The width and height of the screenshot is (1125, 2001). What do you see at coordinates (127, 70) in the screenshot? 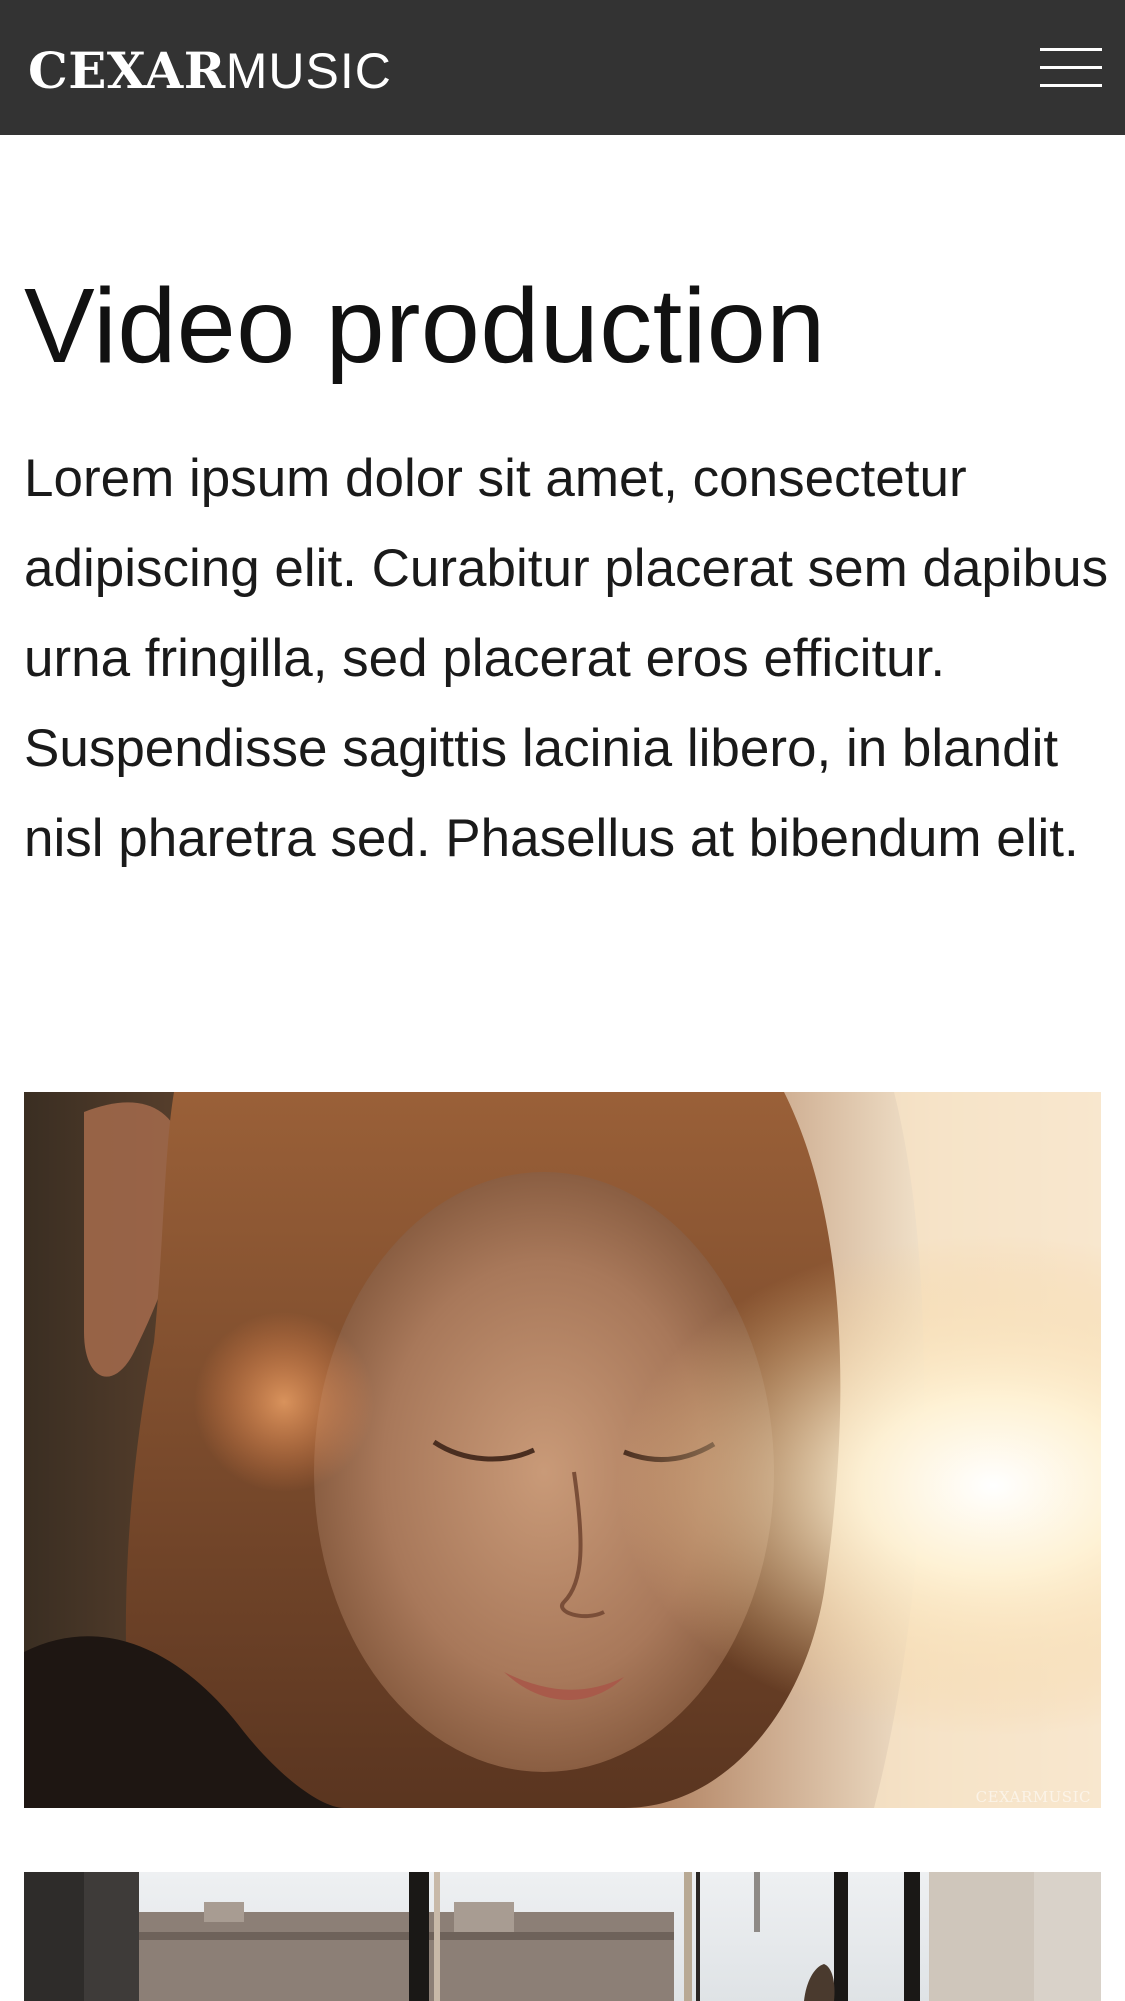
I see `logo-brand-bold: CEXAR` at bounding box center [127, 70].